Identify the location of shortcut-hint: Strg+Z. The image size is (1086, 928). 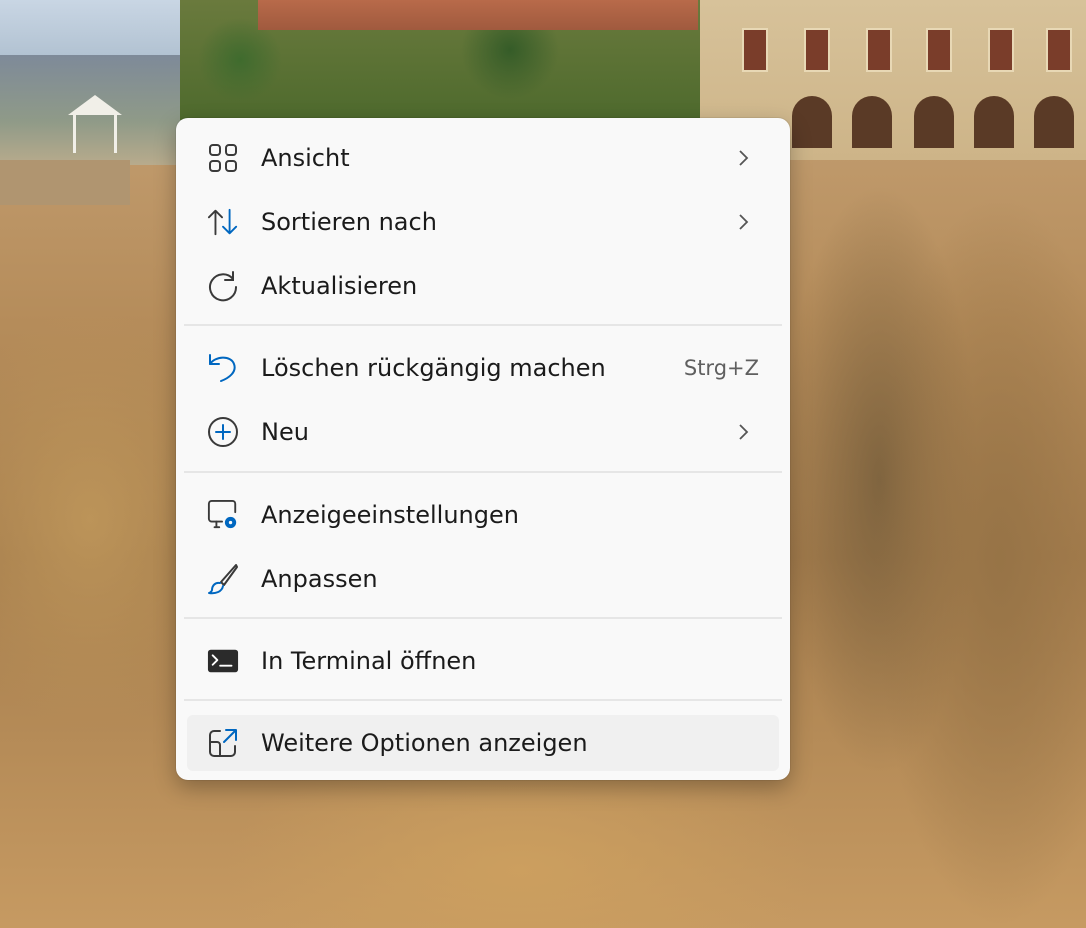
(721, 368).